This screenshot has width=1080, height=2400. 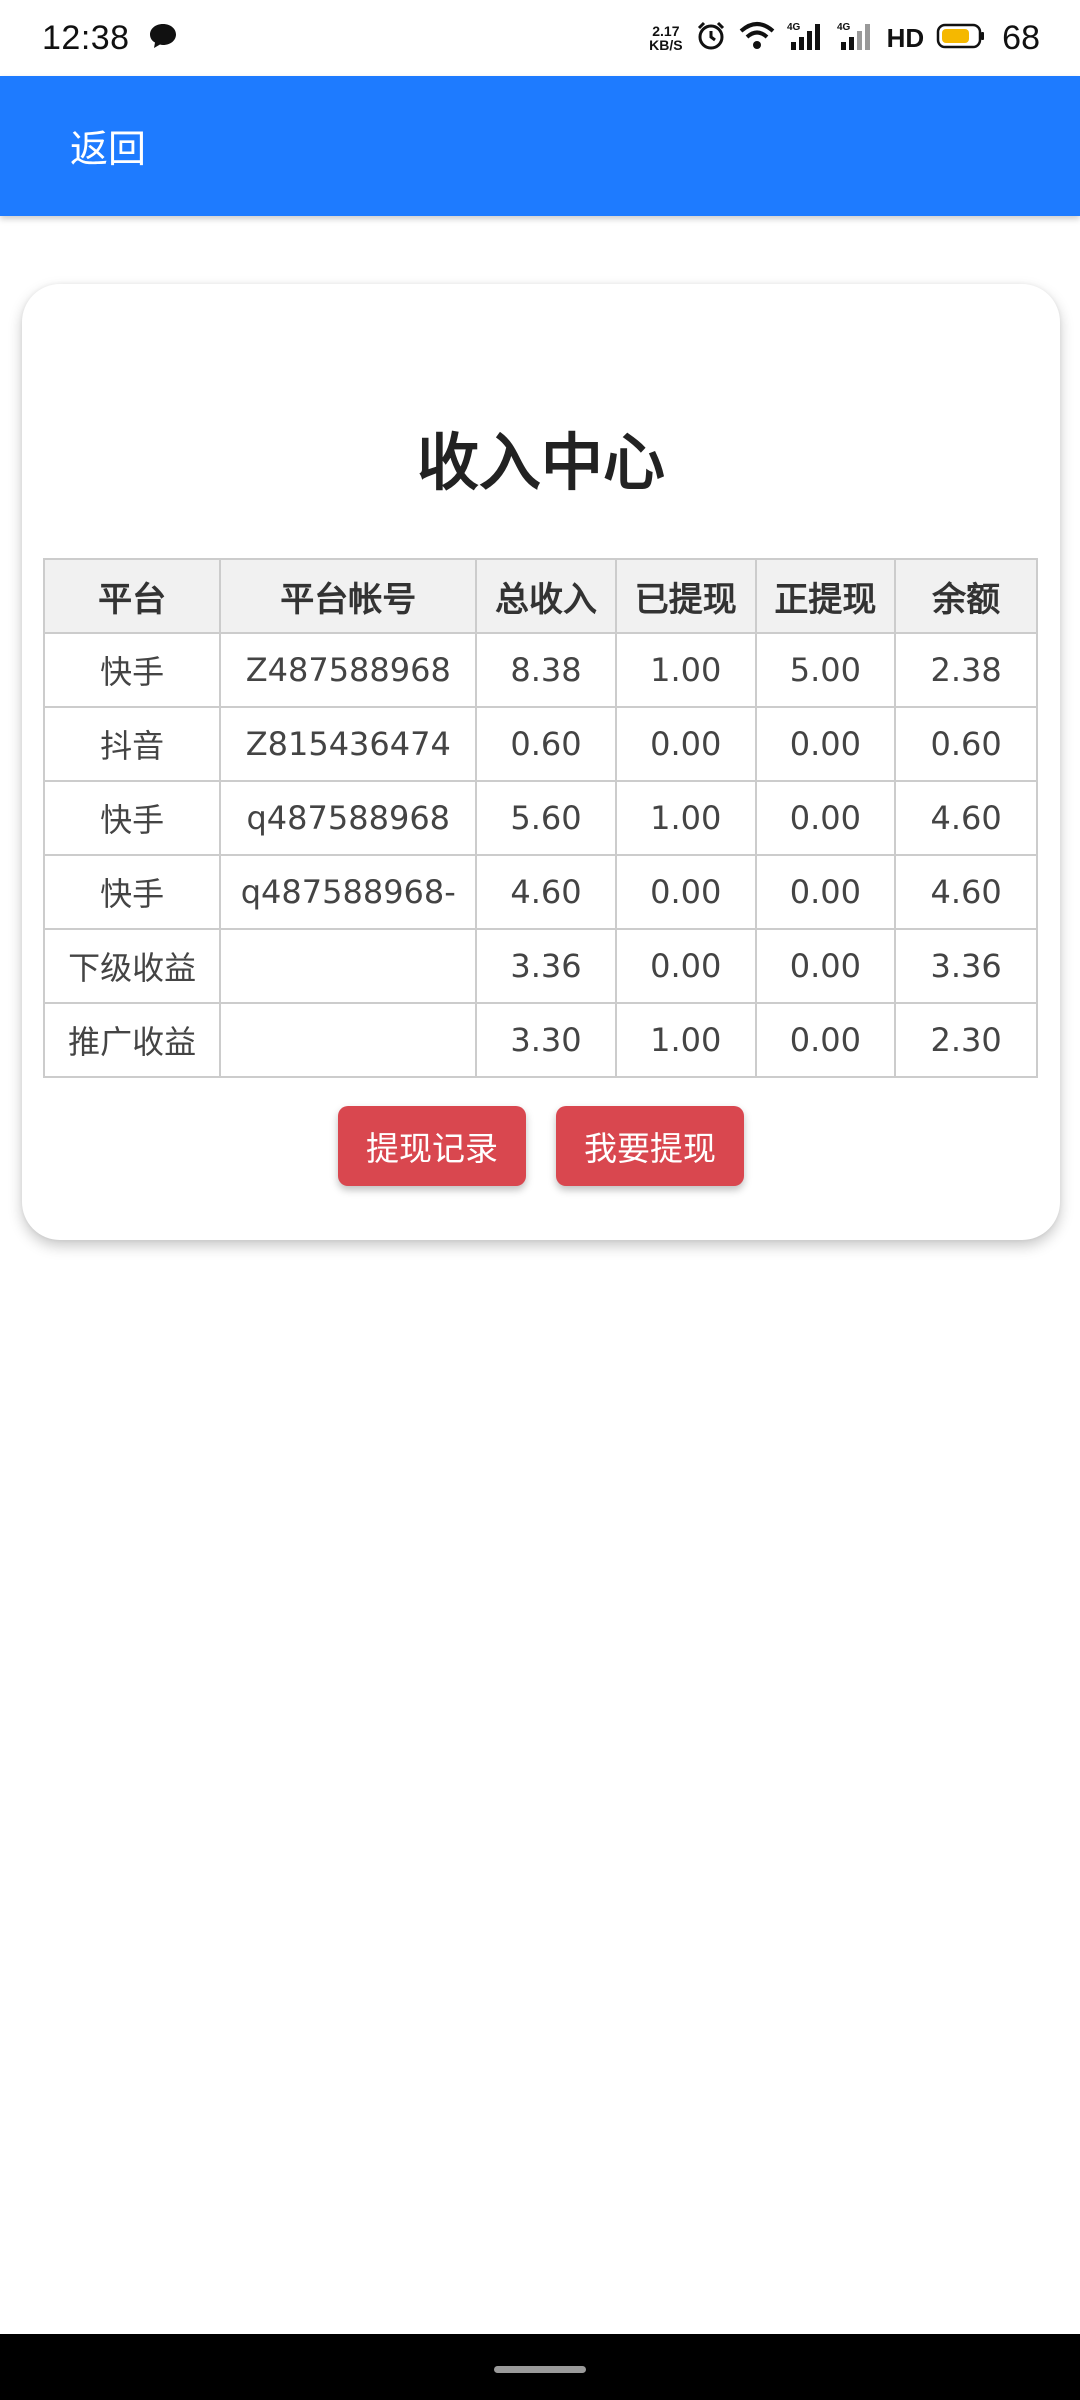 I want to click on status-time: 12:38, so click(x=86, y=37).